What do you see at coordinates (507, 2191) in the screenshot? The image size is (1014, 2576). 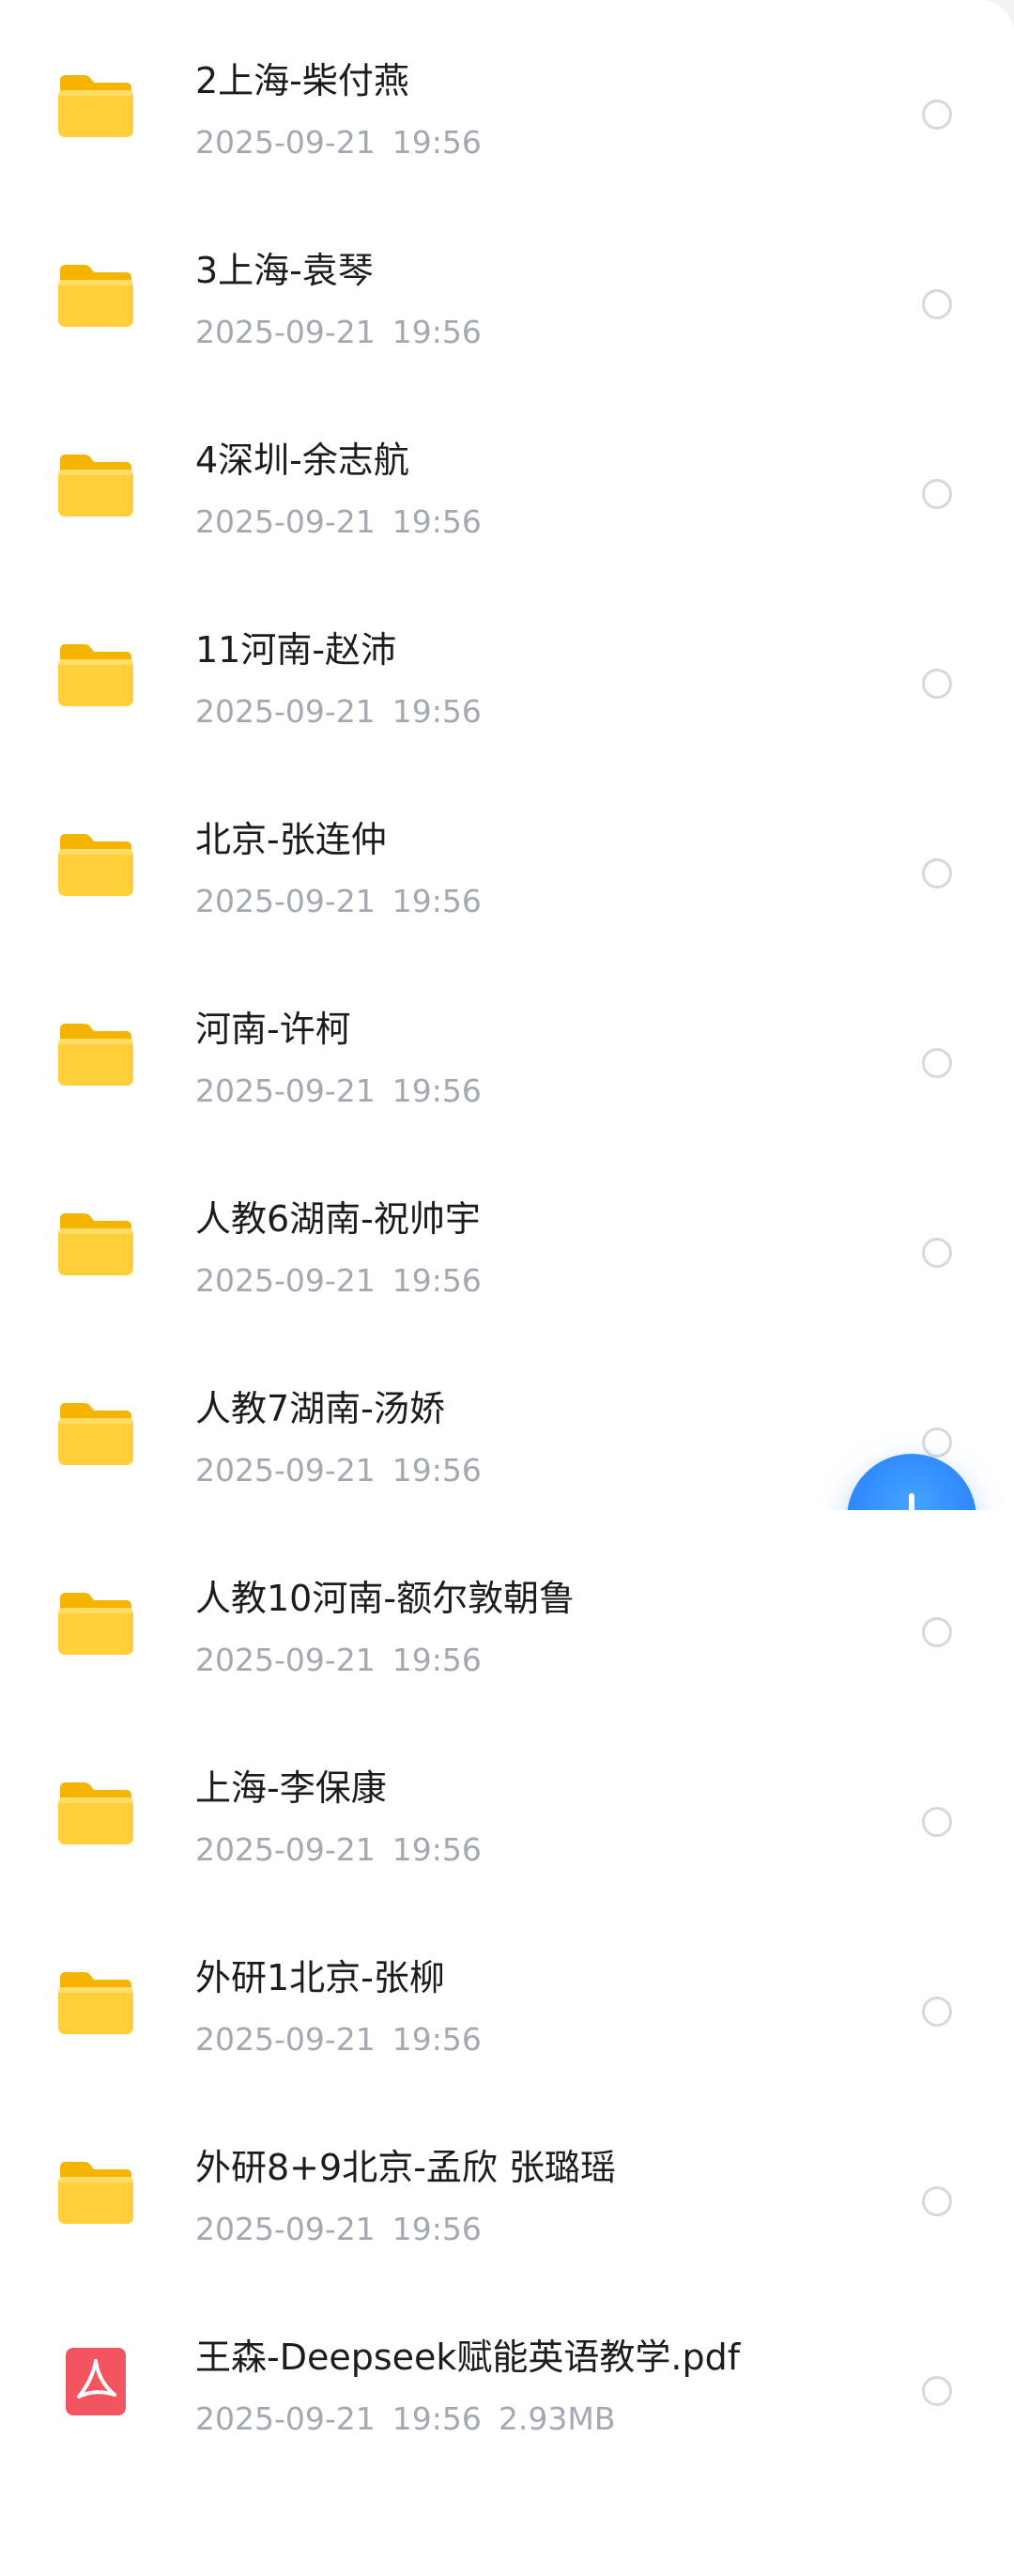 I see `file-row: 外研8+9北京-孟欣 张璐瑶 2025-09-21 19:56` at bounding box center [507, 2191].